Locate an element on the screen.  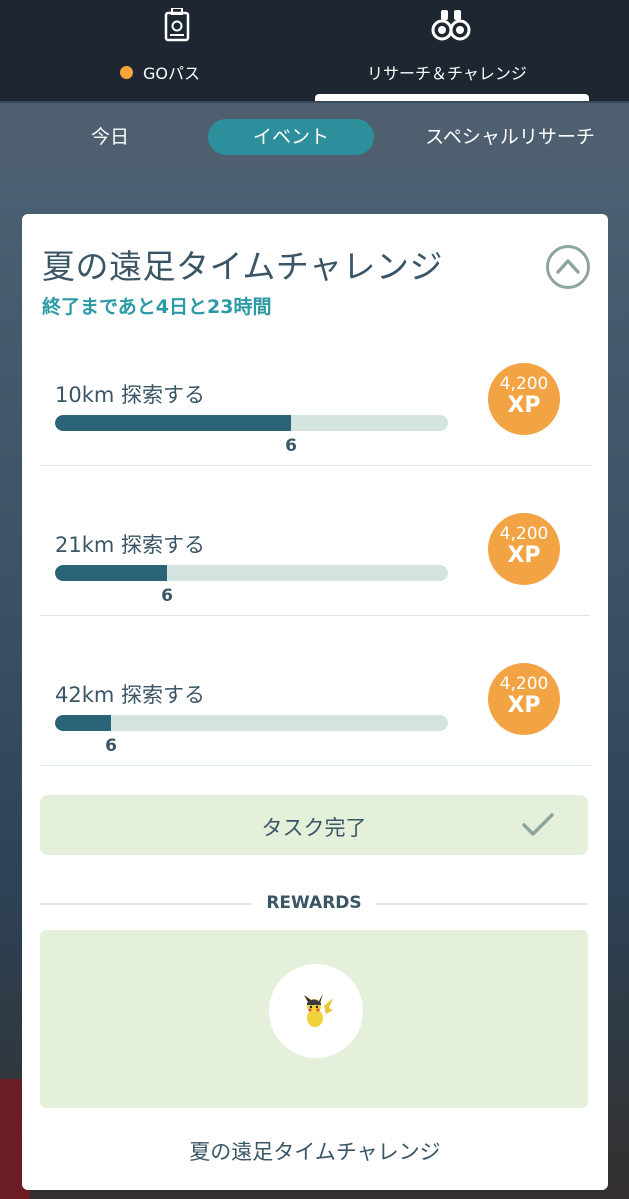
sub-tab-bar: 今日 イベント スペシャルリサーチ is located at coordinates (314, 136).